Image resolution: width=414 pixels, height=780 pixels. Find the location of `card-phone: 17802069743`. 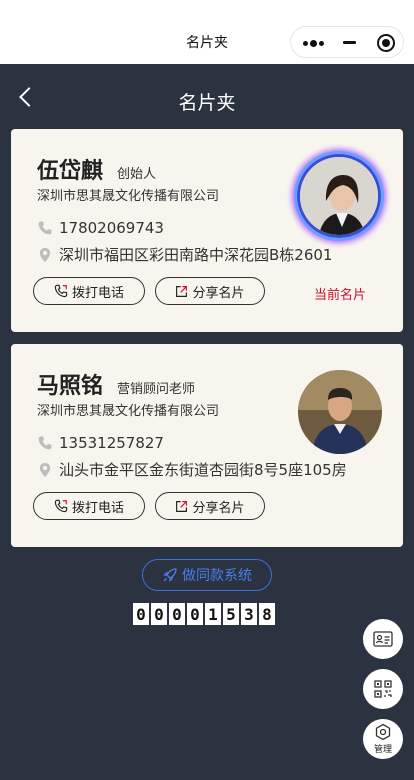

card-phone: 17802069743 is located at coordinates (111, 228).